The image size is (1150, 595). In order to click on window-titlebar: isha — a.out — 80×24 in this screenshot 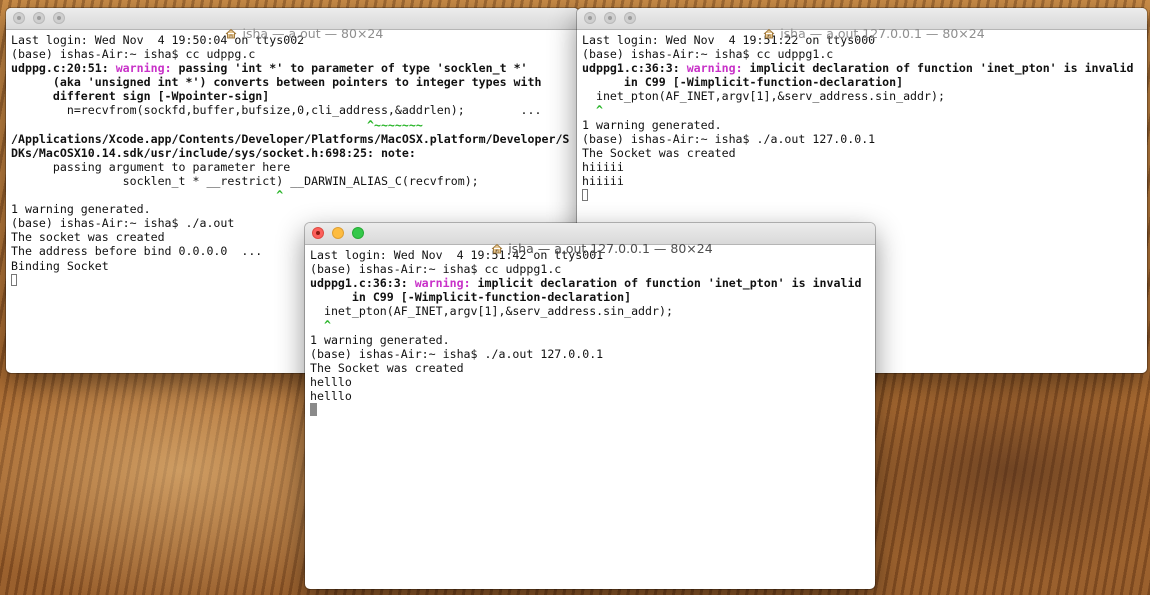, I will do `click(292, 24)`.